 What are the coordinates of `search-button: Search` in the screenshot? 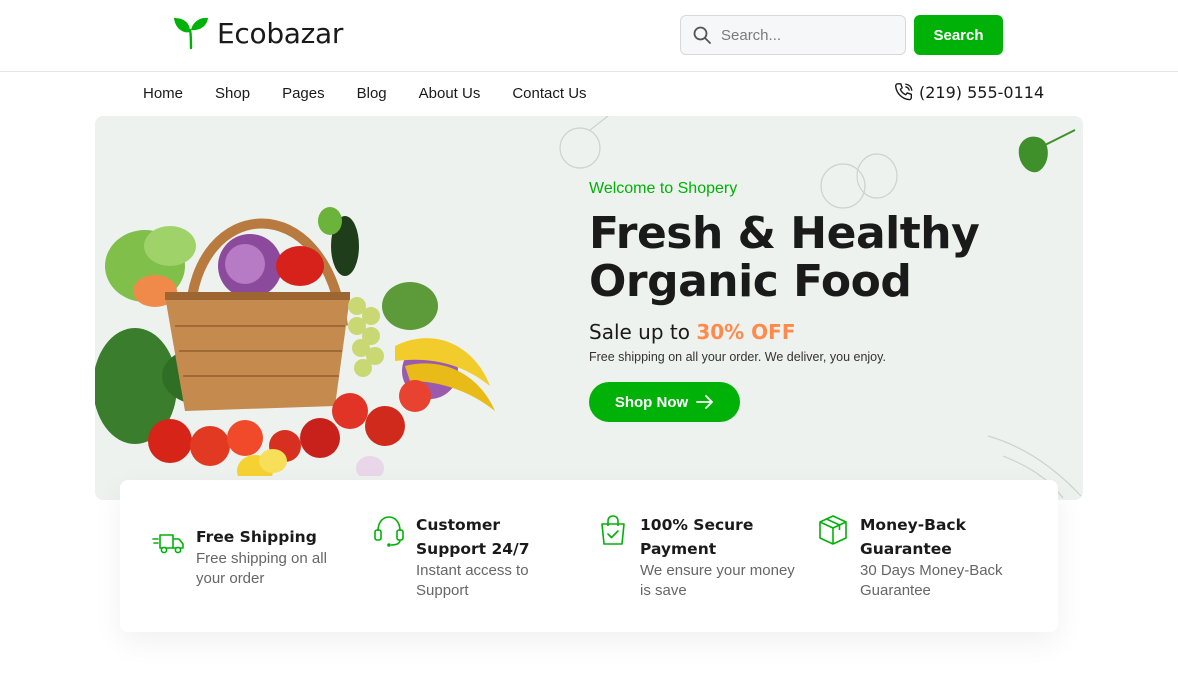 It's located at (958, 35).